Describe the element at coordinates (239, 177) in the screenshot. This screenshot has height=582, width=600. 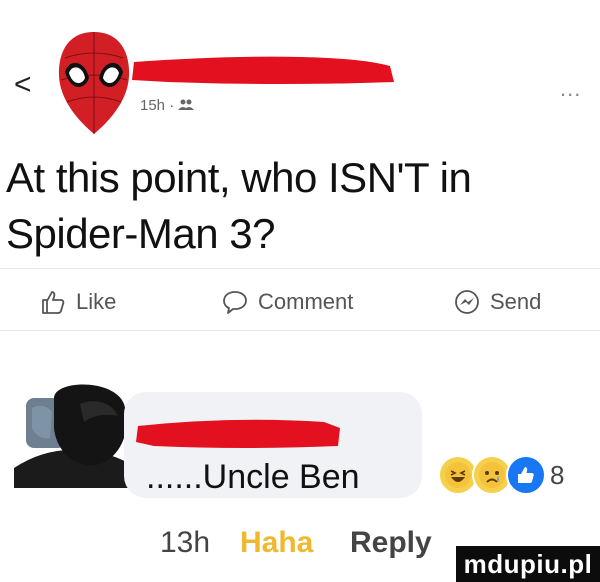
I see `post-text-line-1: At this point, who ISN'T in` at that location.